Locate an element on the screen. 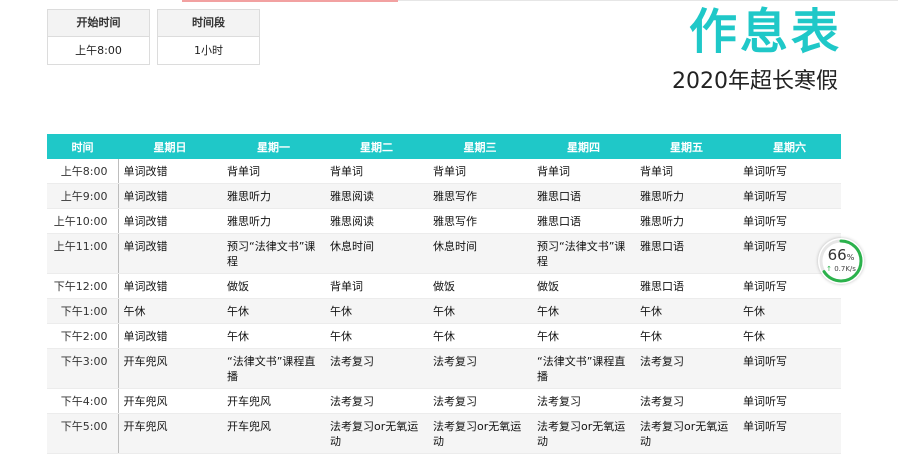 The height and width of the screenshot is (455, 898). table-row: 下午2:00 单词改错 午休 午休 午休 午休 午休 午休 is located at coordinates (444, 336).